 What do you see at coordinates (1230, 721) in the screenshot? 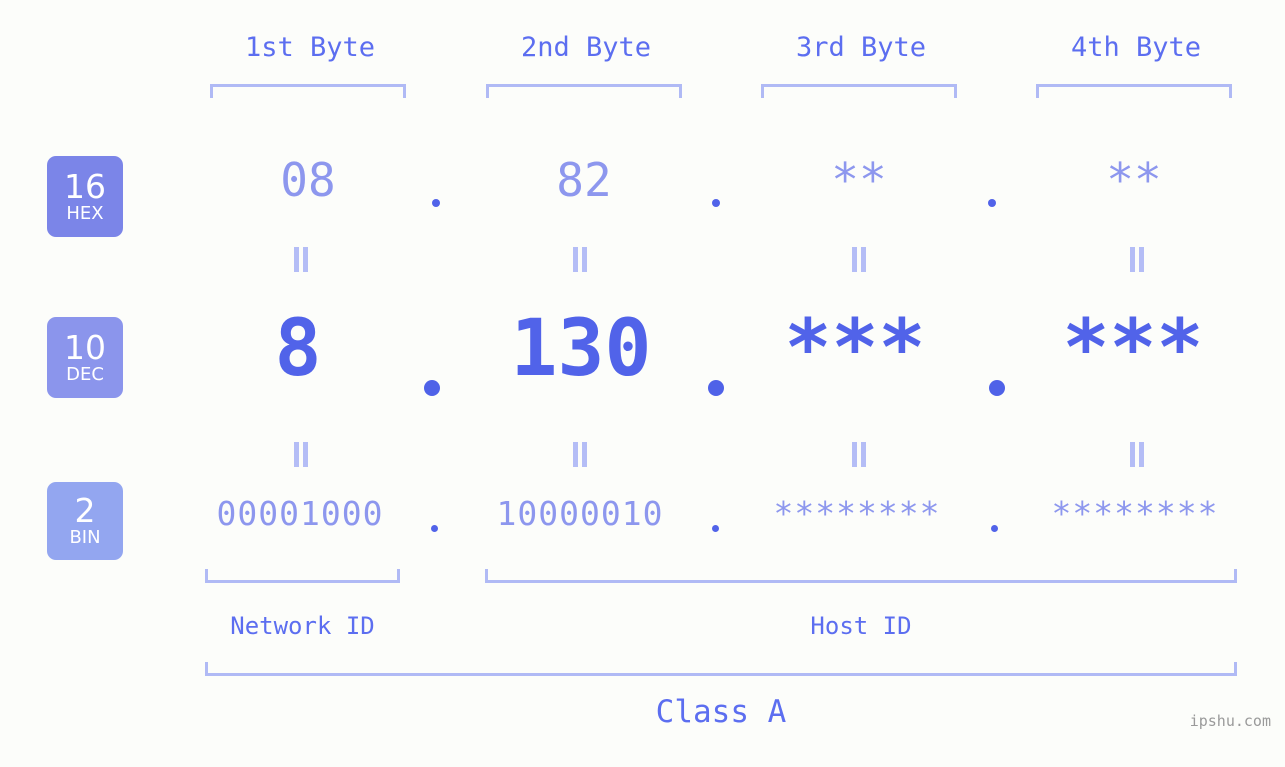
I see `watermark: ipshu.com` at bounding box center [1230, 721].